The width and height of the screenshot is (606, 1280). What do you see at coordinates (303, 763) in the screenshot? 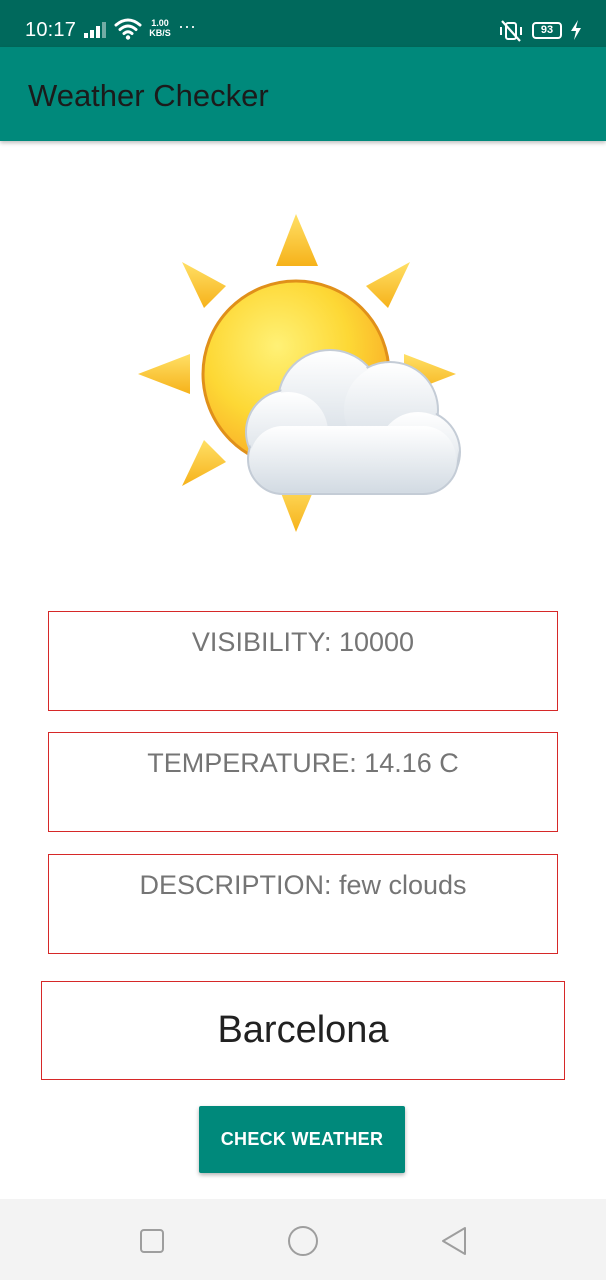
I see `temperature-text: TEMPERATURE: 14.16 C` at bounding box center [303, 763].